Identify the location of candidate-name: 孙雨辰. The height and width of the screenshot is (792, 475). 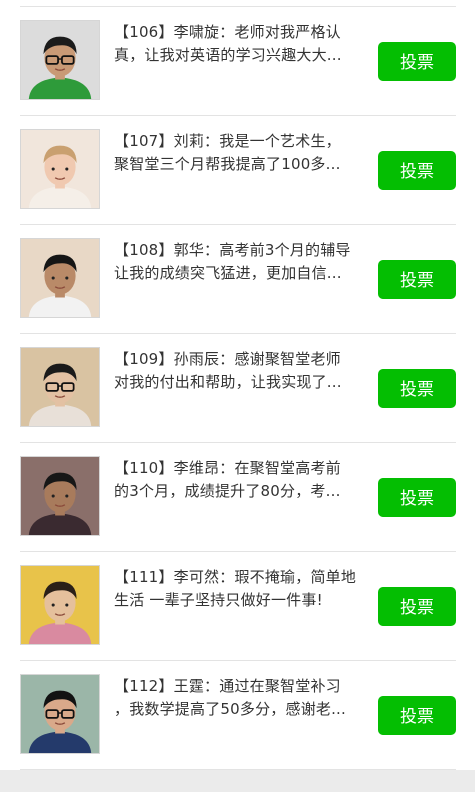
(196, 359).